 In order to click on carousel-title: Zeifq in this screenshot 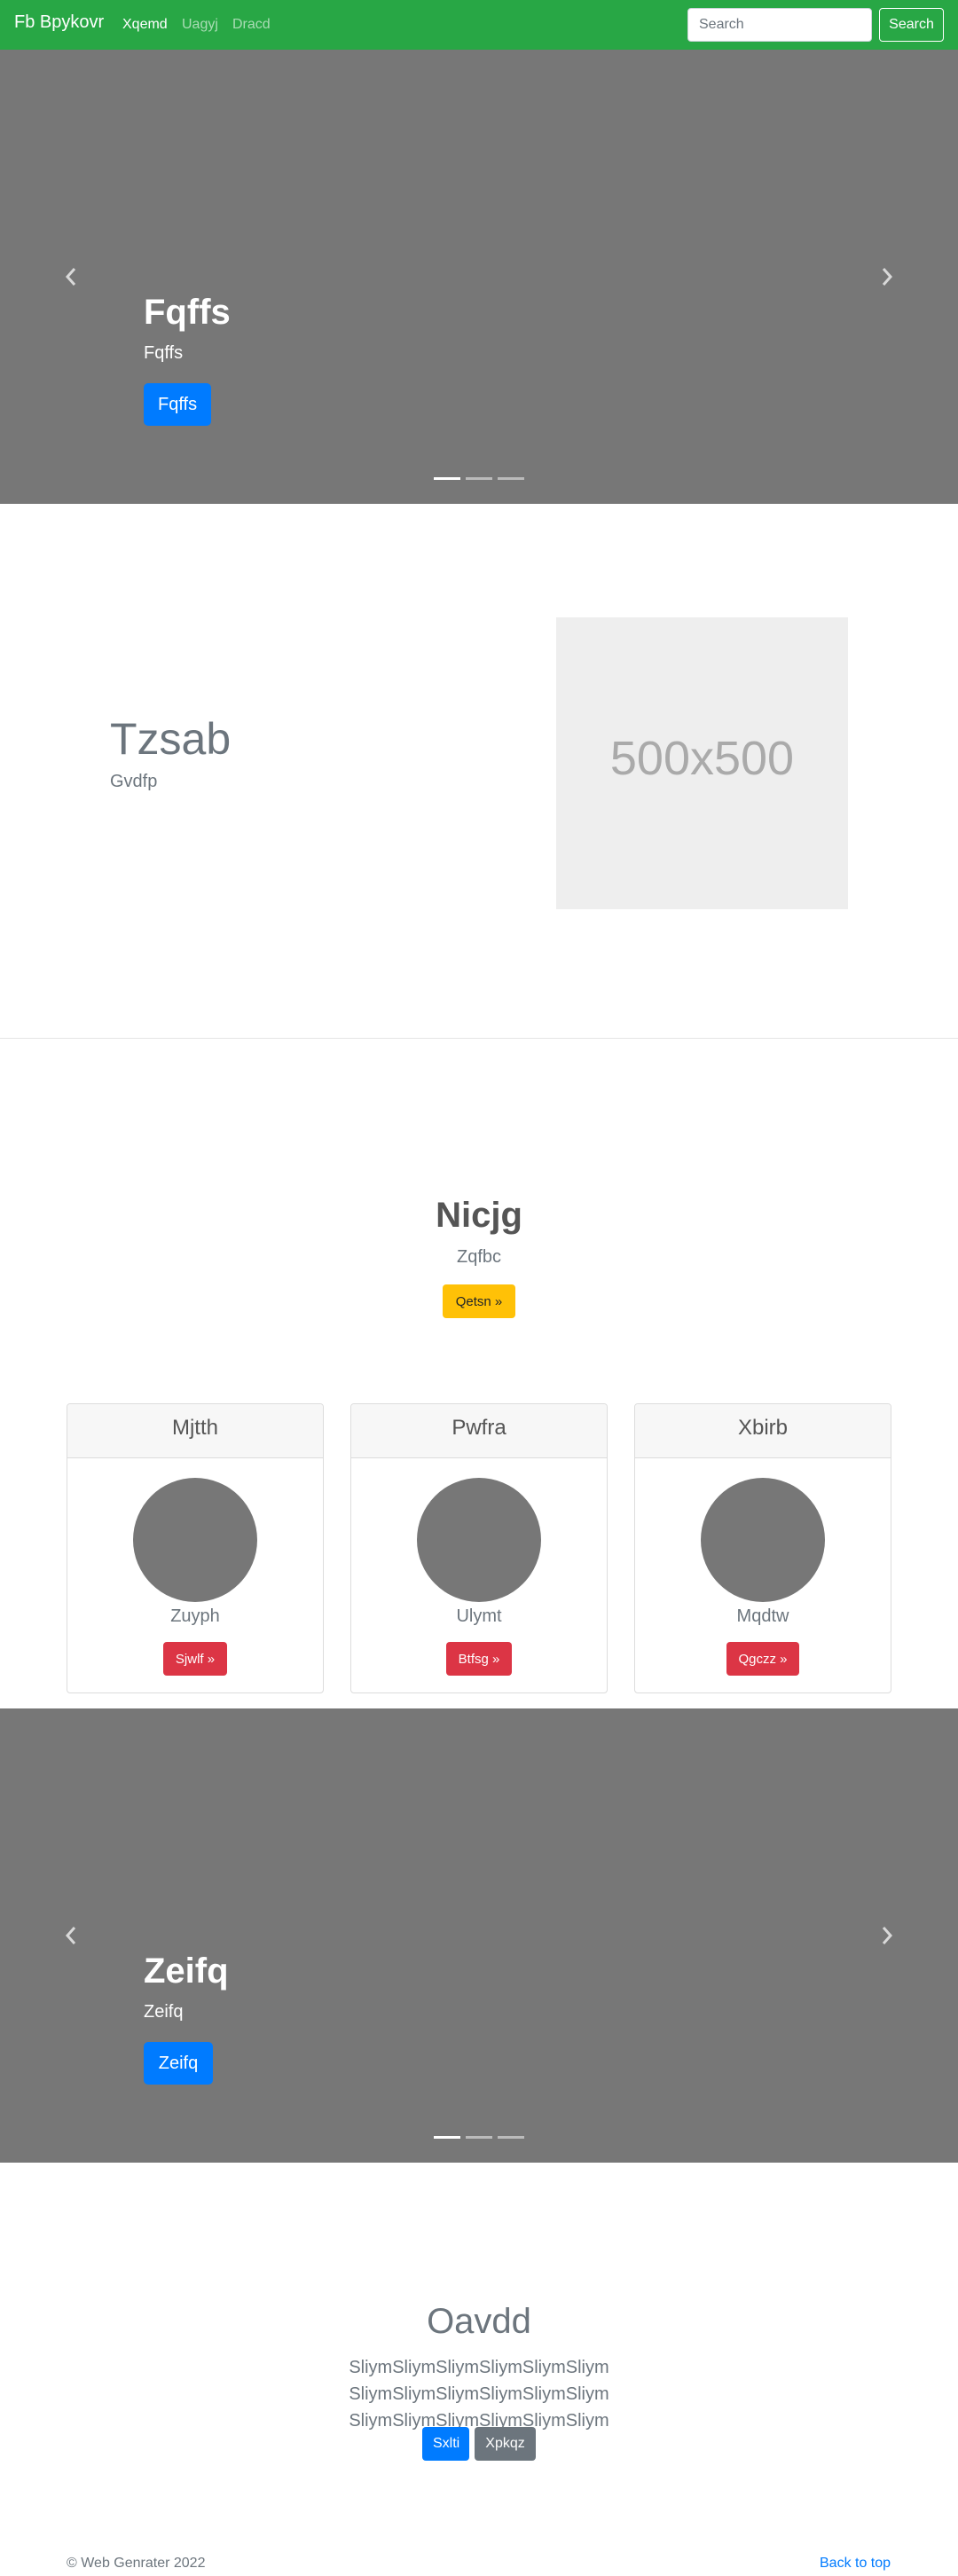, I will do `click(186, 1971)`.